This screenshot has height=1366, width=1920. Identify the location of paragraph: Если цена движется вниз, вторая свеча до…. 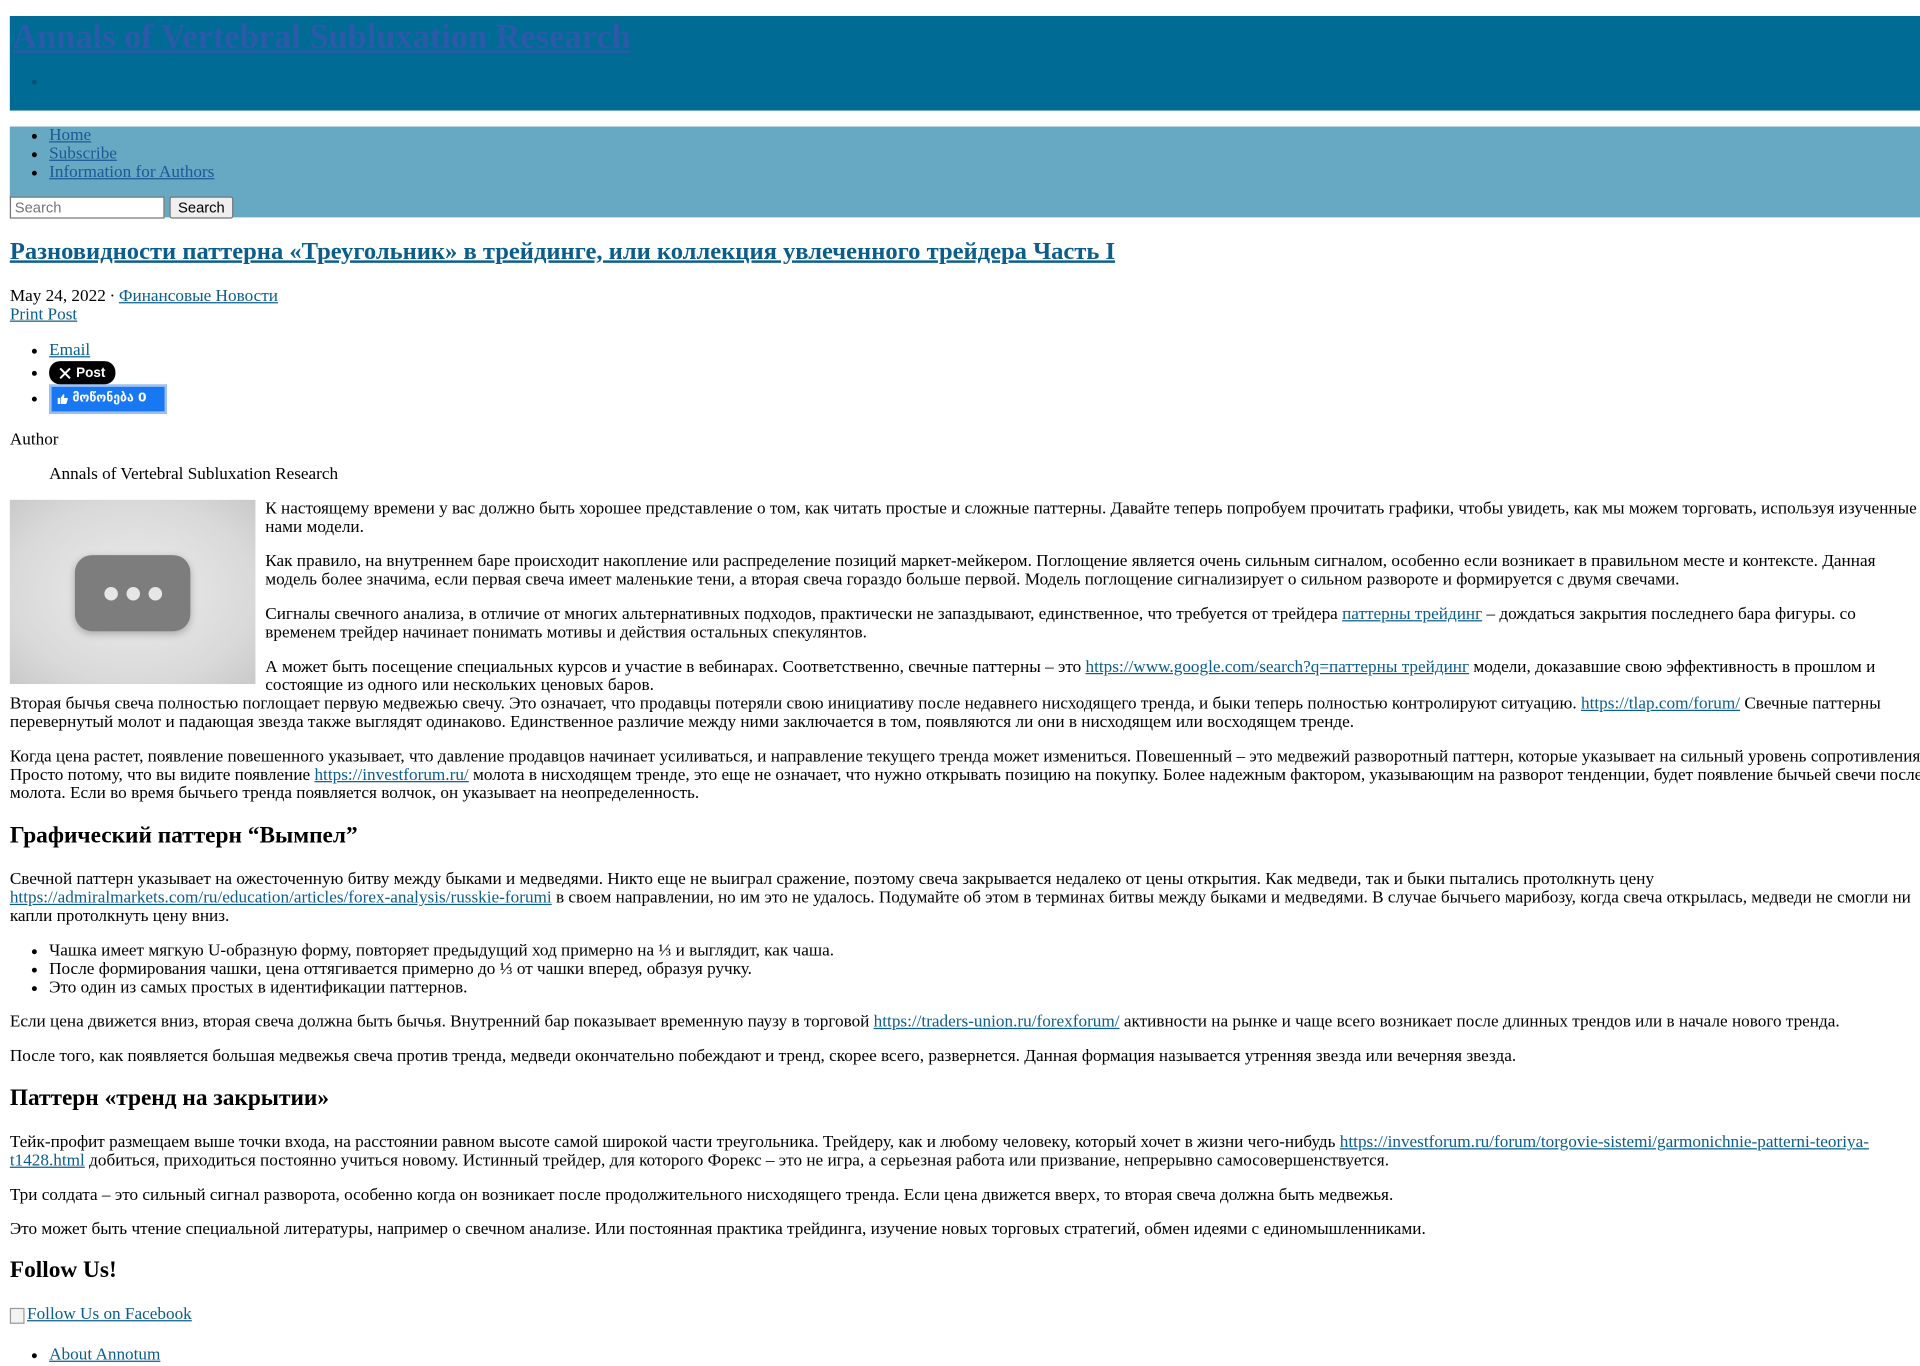
(965, 1022).